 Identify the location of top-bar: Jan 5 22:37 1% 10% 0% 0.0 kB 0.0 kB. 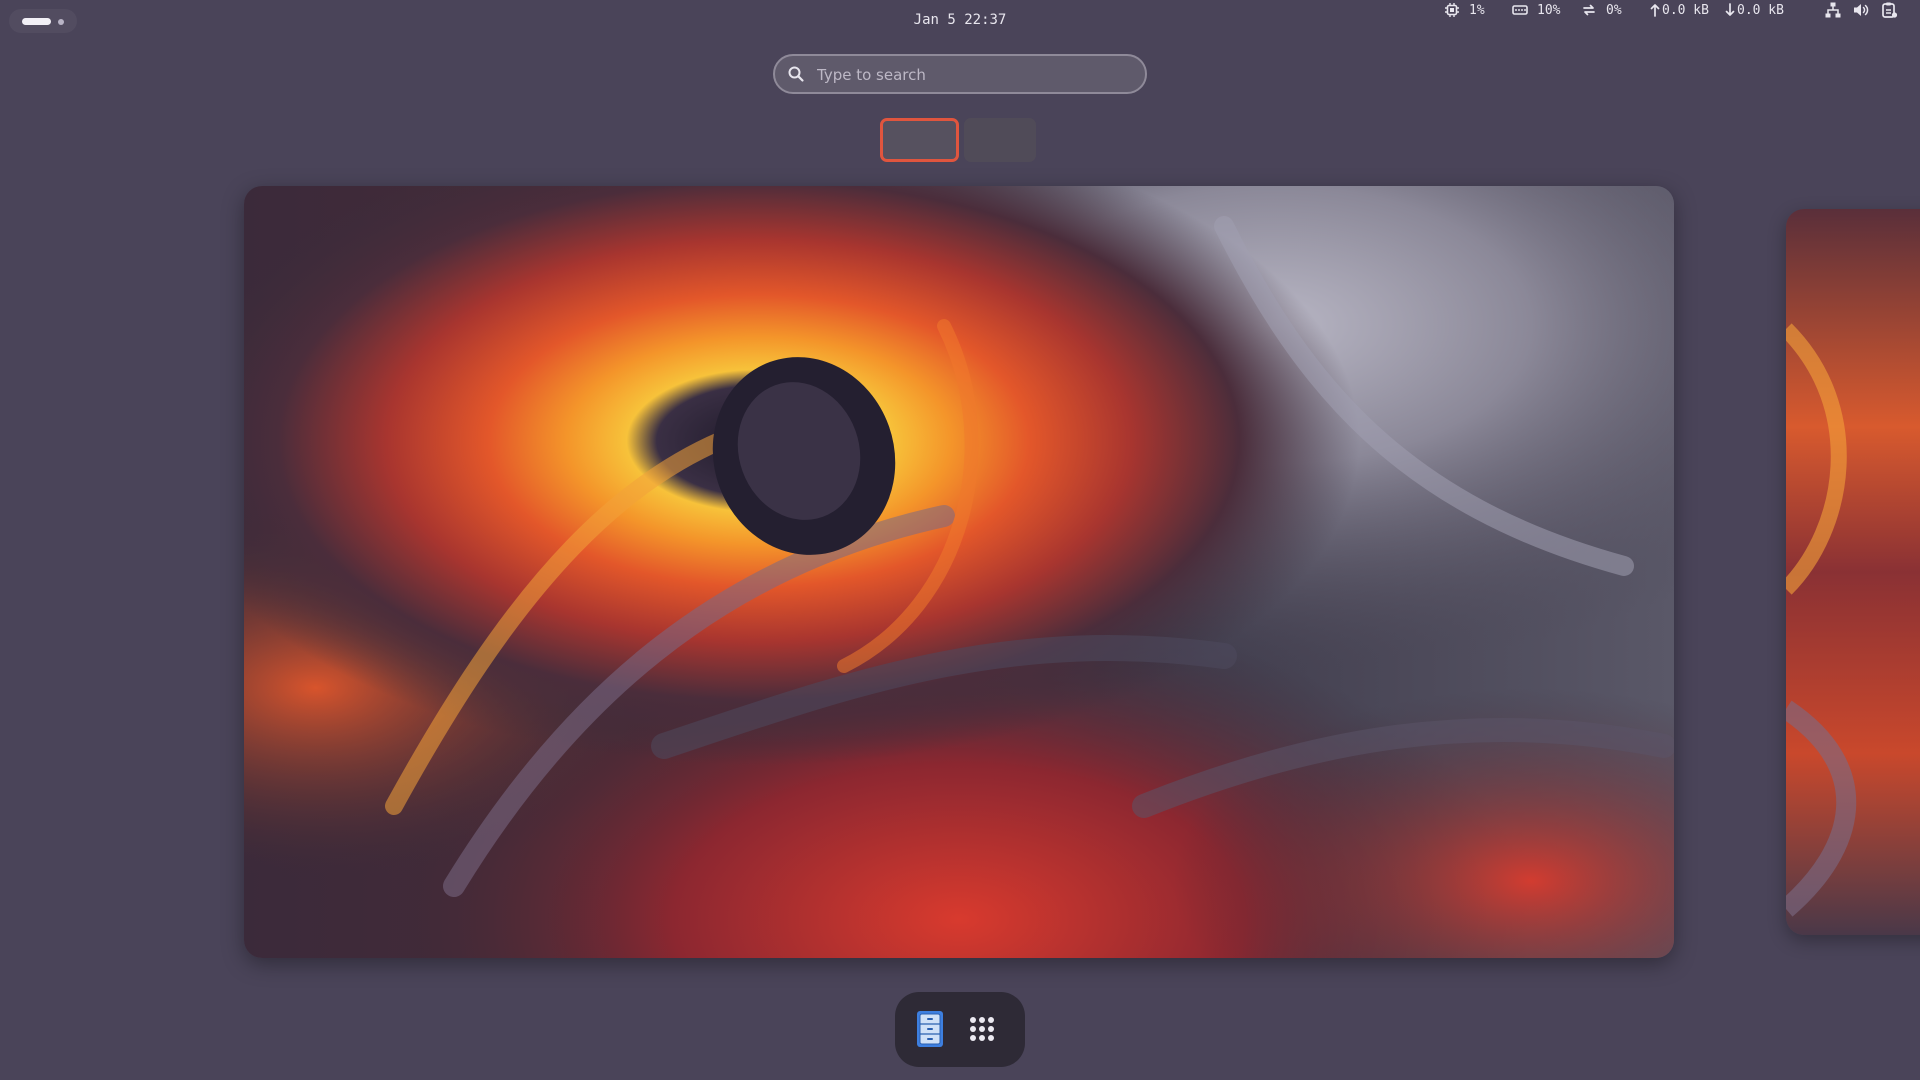
(960, 21).